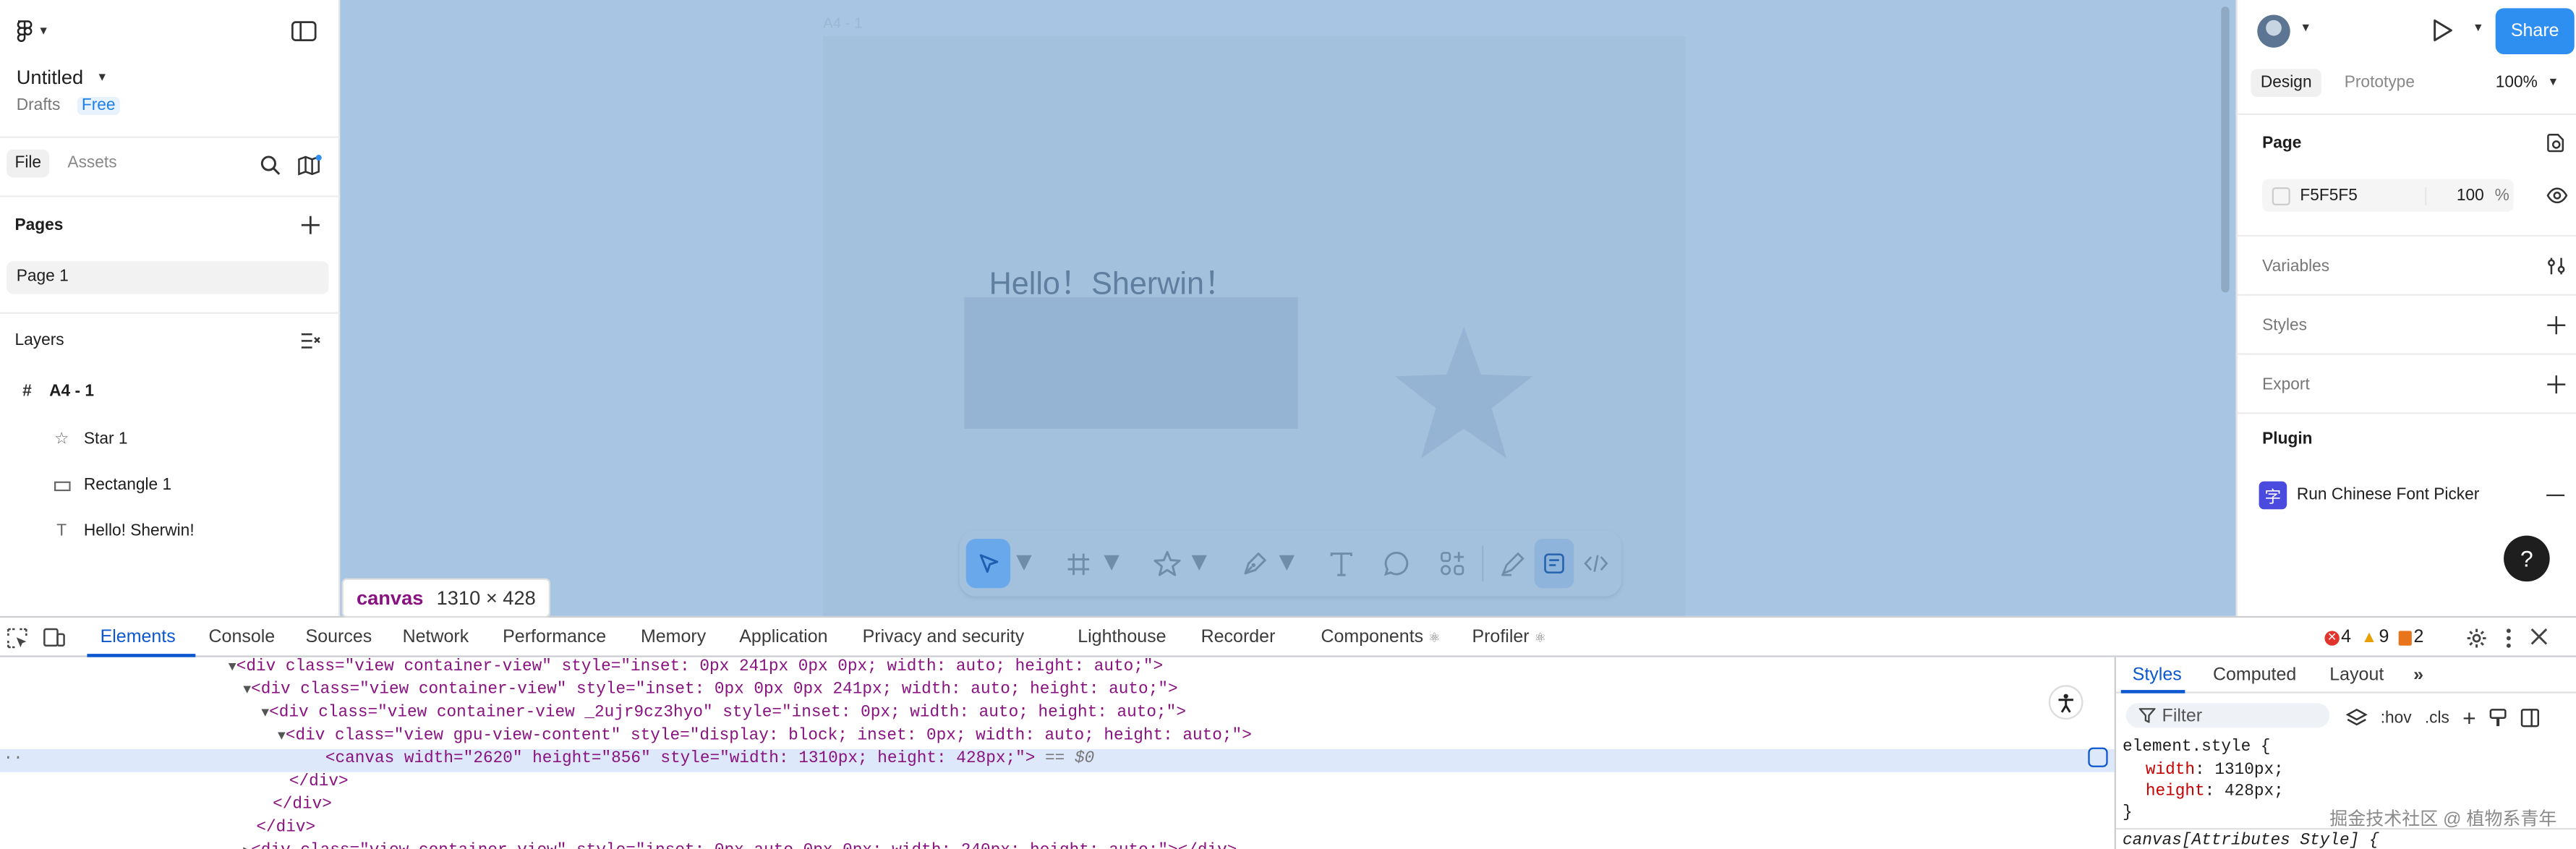 This screenshot has width=2576, height=849. Describe the element at coordinates (1397, 563) in the screenshot. I see `comment-tool-button` at that location.